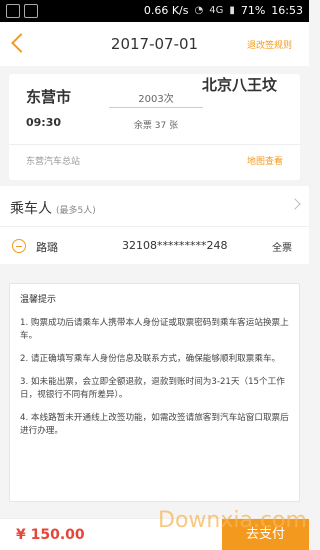 The width and height of the screenshot is (320, 550). What do you see at coordinates (287, 10) in the screenshot?
I see `clock: 16:53` at bounding box center [287, 10].